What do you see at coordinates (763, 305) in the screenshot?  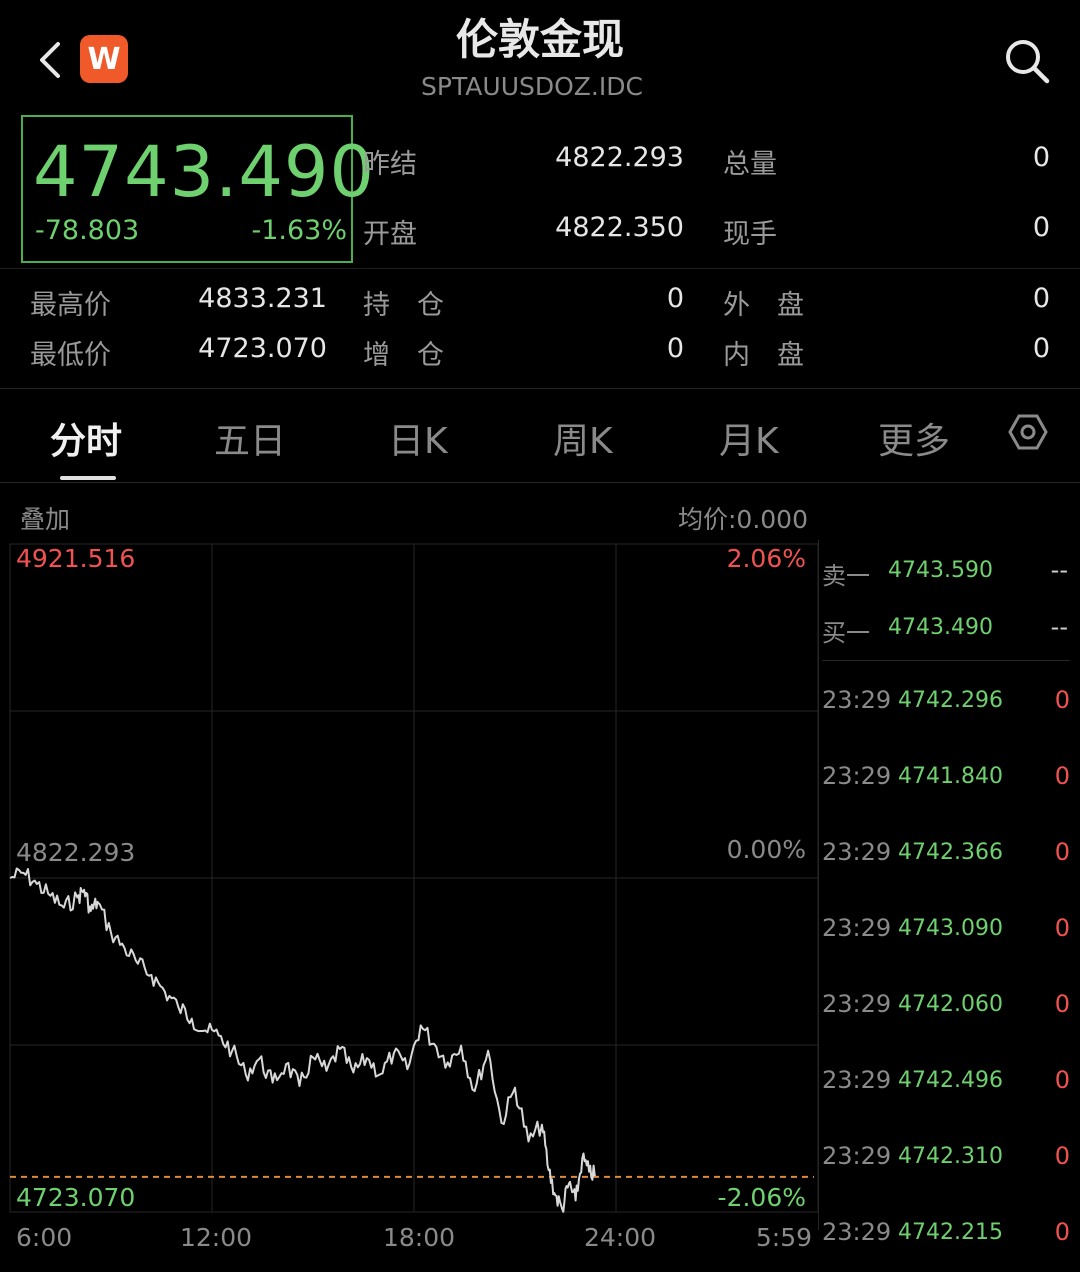 I see `outer-volume-label: 外 盘` at bounding box center [763, 305].